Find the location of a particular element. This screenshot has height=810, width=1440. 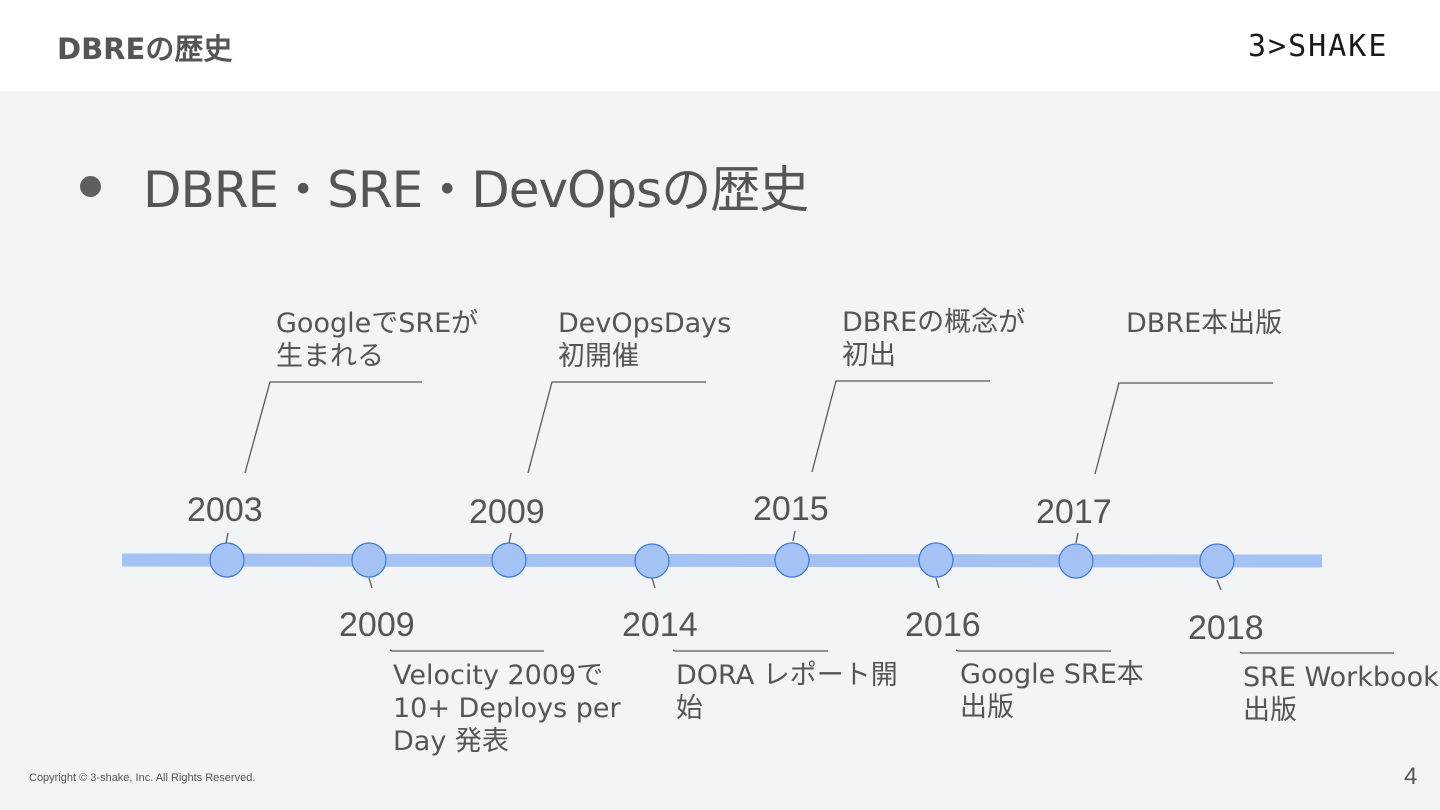

year-label: 2018 is located at coordinates (1226, 628).